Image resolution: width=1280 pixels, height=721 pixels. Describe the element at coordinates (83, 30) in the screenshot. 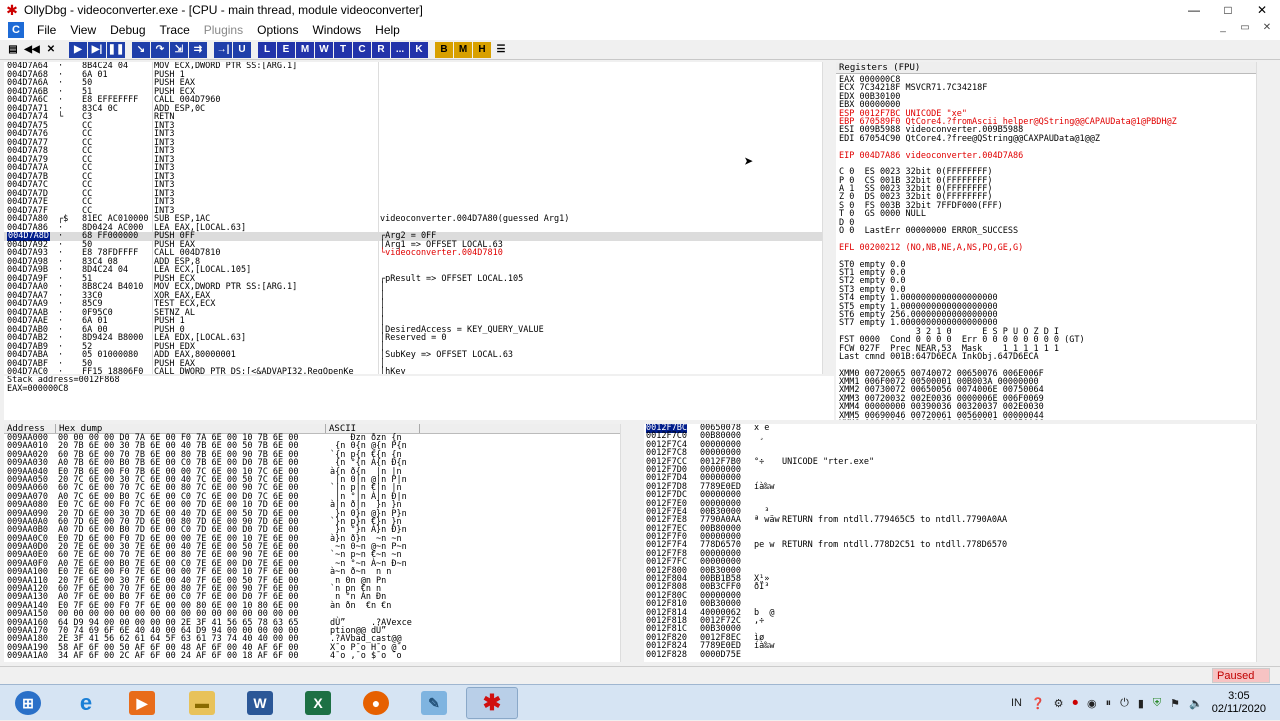

I see `menu-view: View` at that location.